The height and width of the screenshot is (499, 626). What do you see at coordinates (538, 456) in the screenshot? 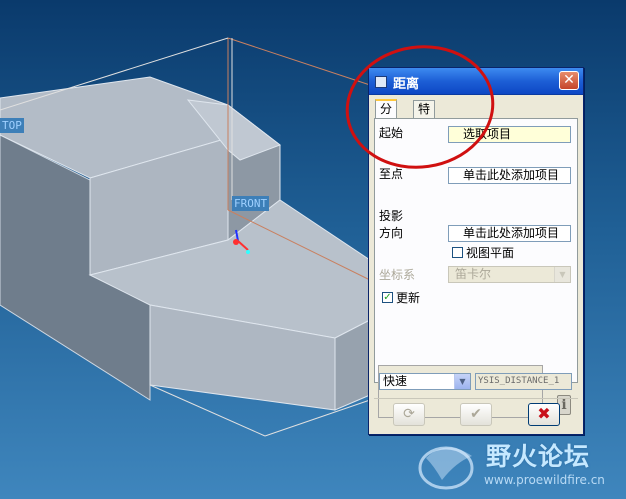
I see `watermark-title: 野火论坛` at bounding box center [538, 456].